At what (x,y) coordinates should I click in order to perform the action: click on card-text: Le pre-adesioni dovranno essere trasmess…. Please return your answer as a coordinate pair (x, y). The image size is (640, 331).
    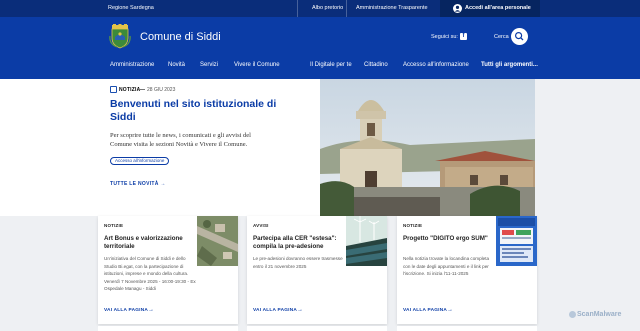
    Looking at the image, I should click on (298, 262).